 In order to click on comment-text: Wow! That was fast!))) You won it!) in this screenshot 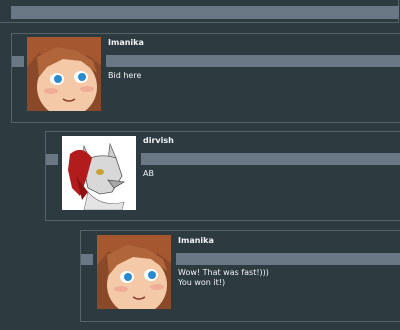, I will do `click(223, 277)`.